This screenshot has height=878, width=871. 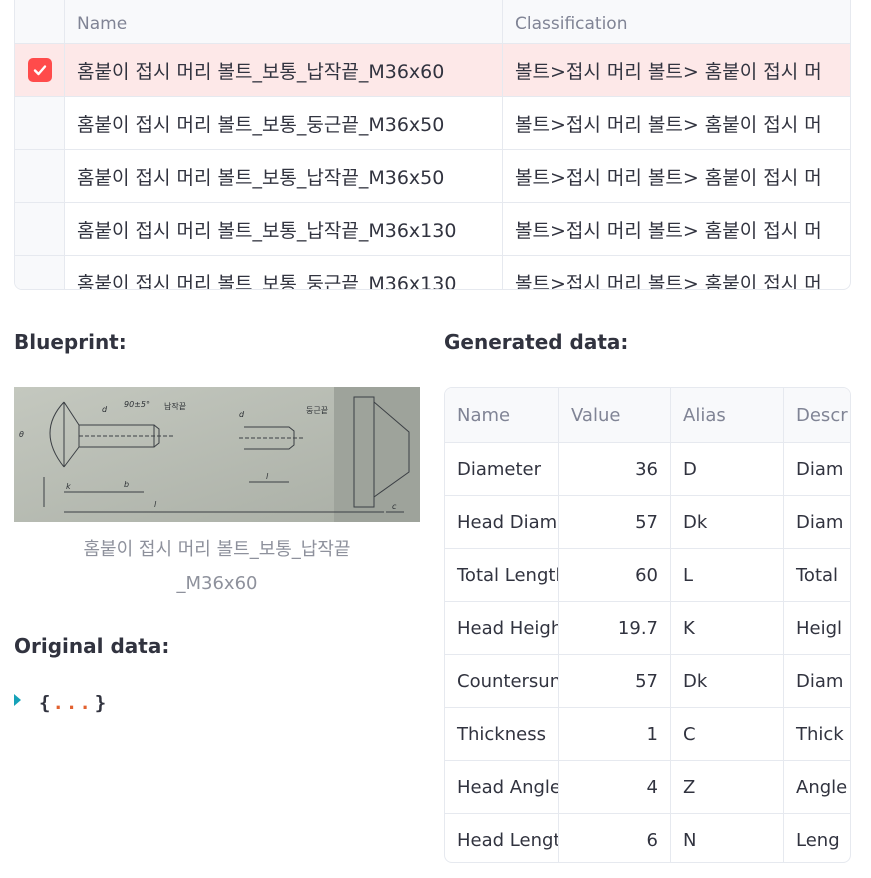 What do you see at coordinates (502, 734) in the screenshot?
I see `cell-name: Thickness` at bounding box center [502, 734].